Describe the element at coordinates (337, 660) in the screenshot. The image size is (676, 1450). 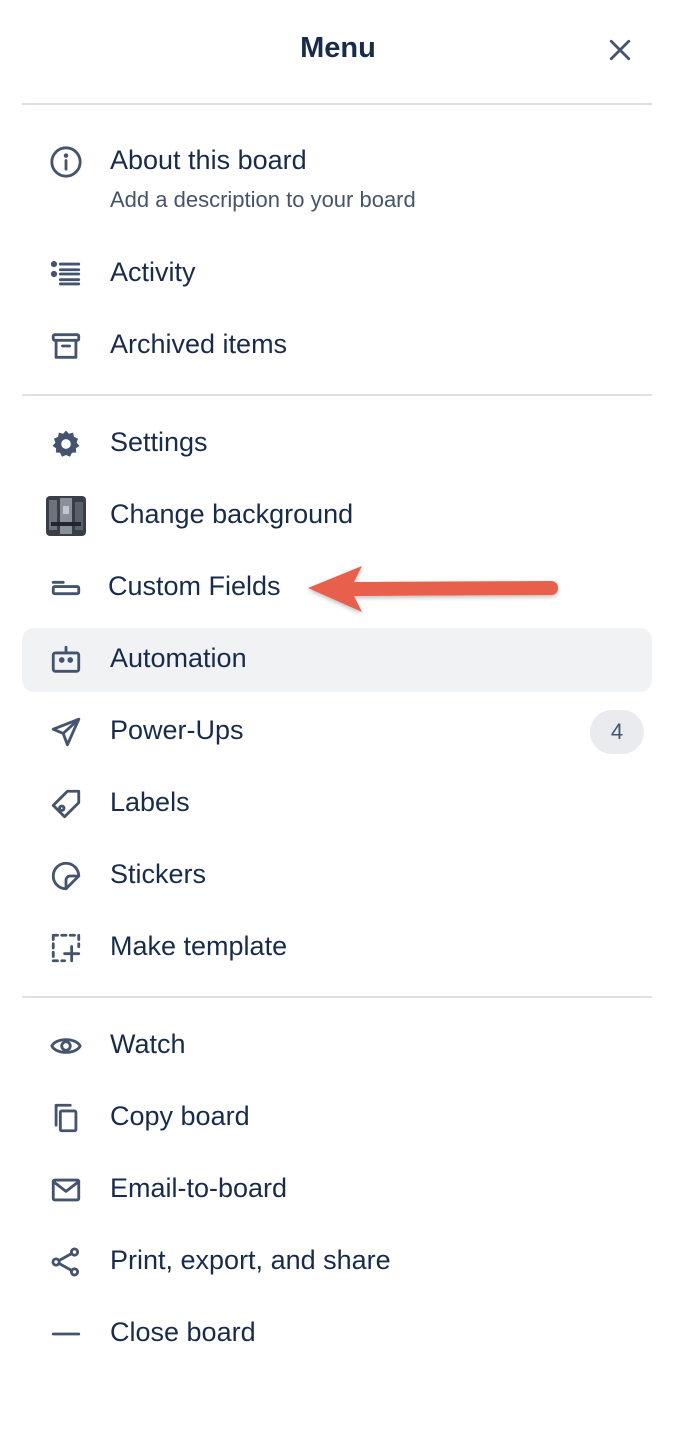
I see `menu-item-automation: Automation` at that location.